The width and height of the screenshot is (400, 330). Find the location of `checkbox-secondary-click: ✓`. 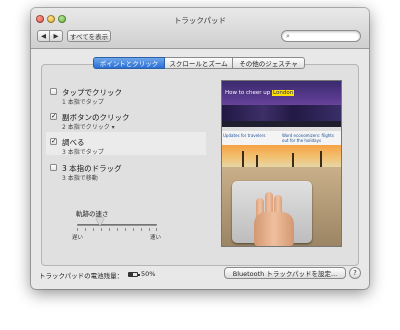

checkbox-secondary-click: ✓ is located at coordinates (53, 116).